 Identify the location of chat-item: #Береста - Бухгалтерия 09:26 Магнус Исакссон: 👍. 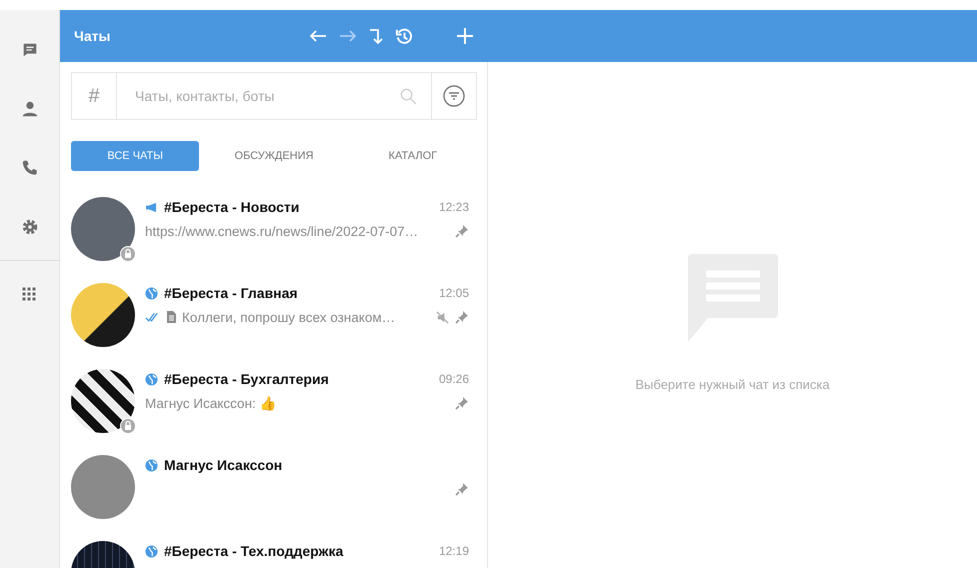
(274, 401).